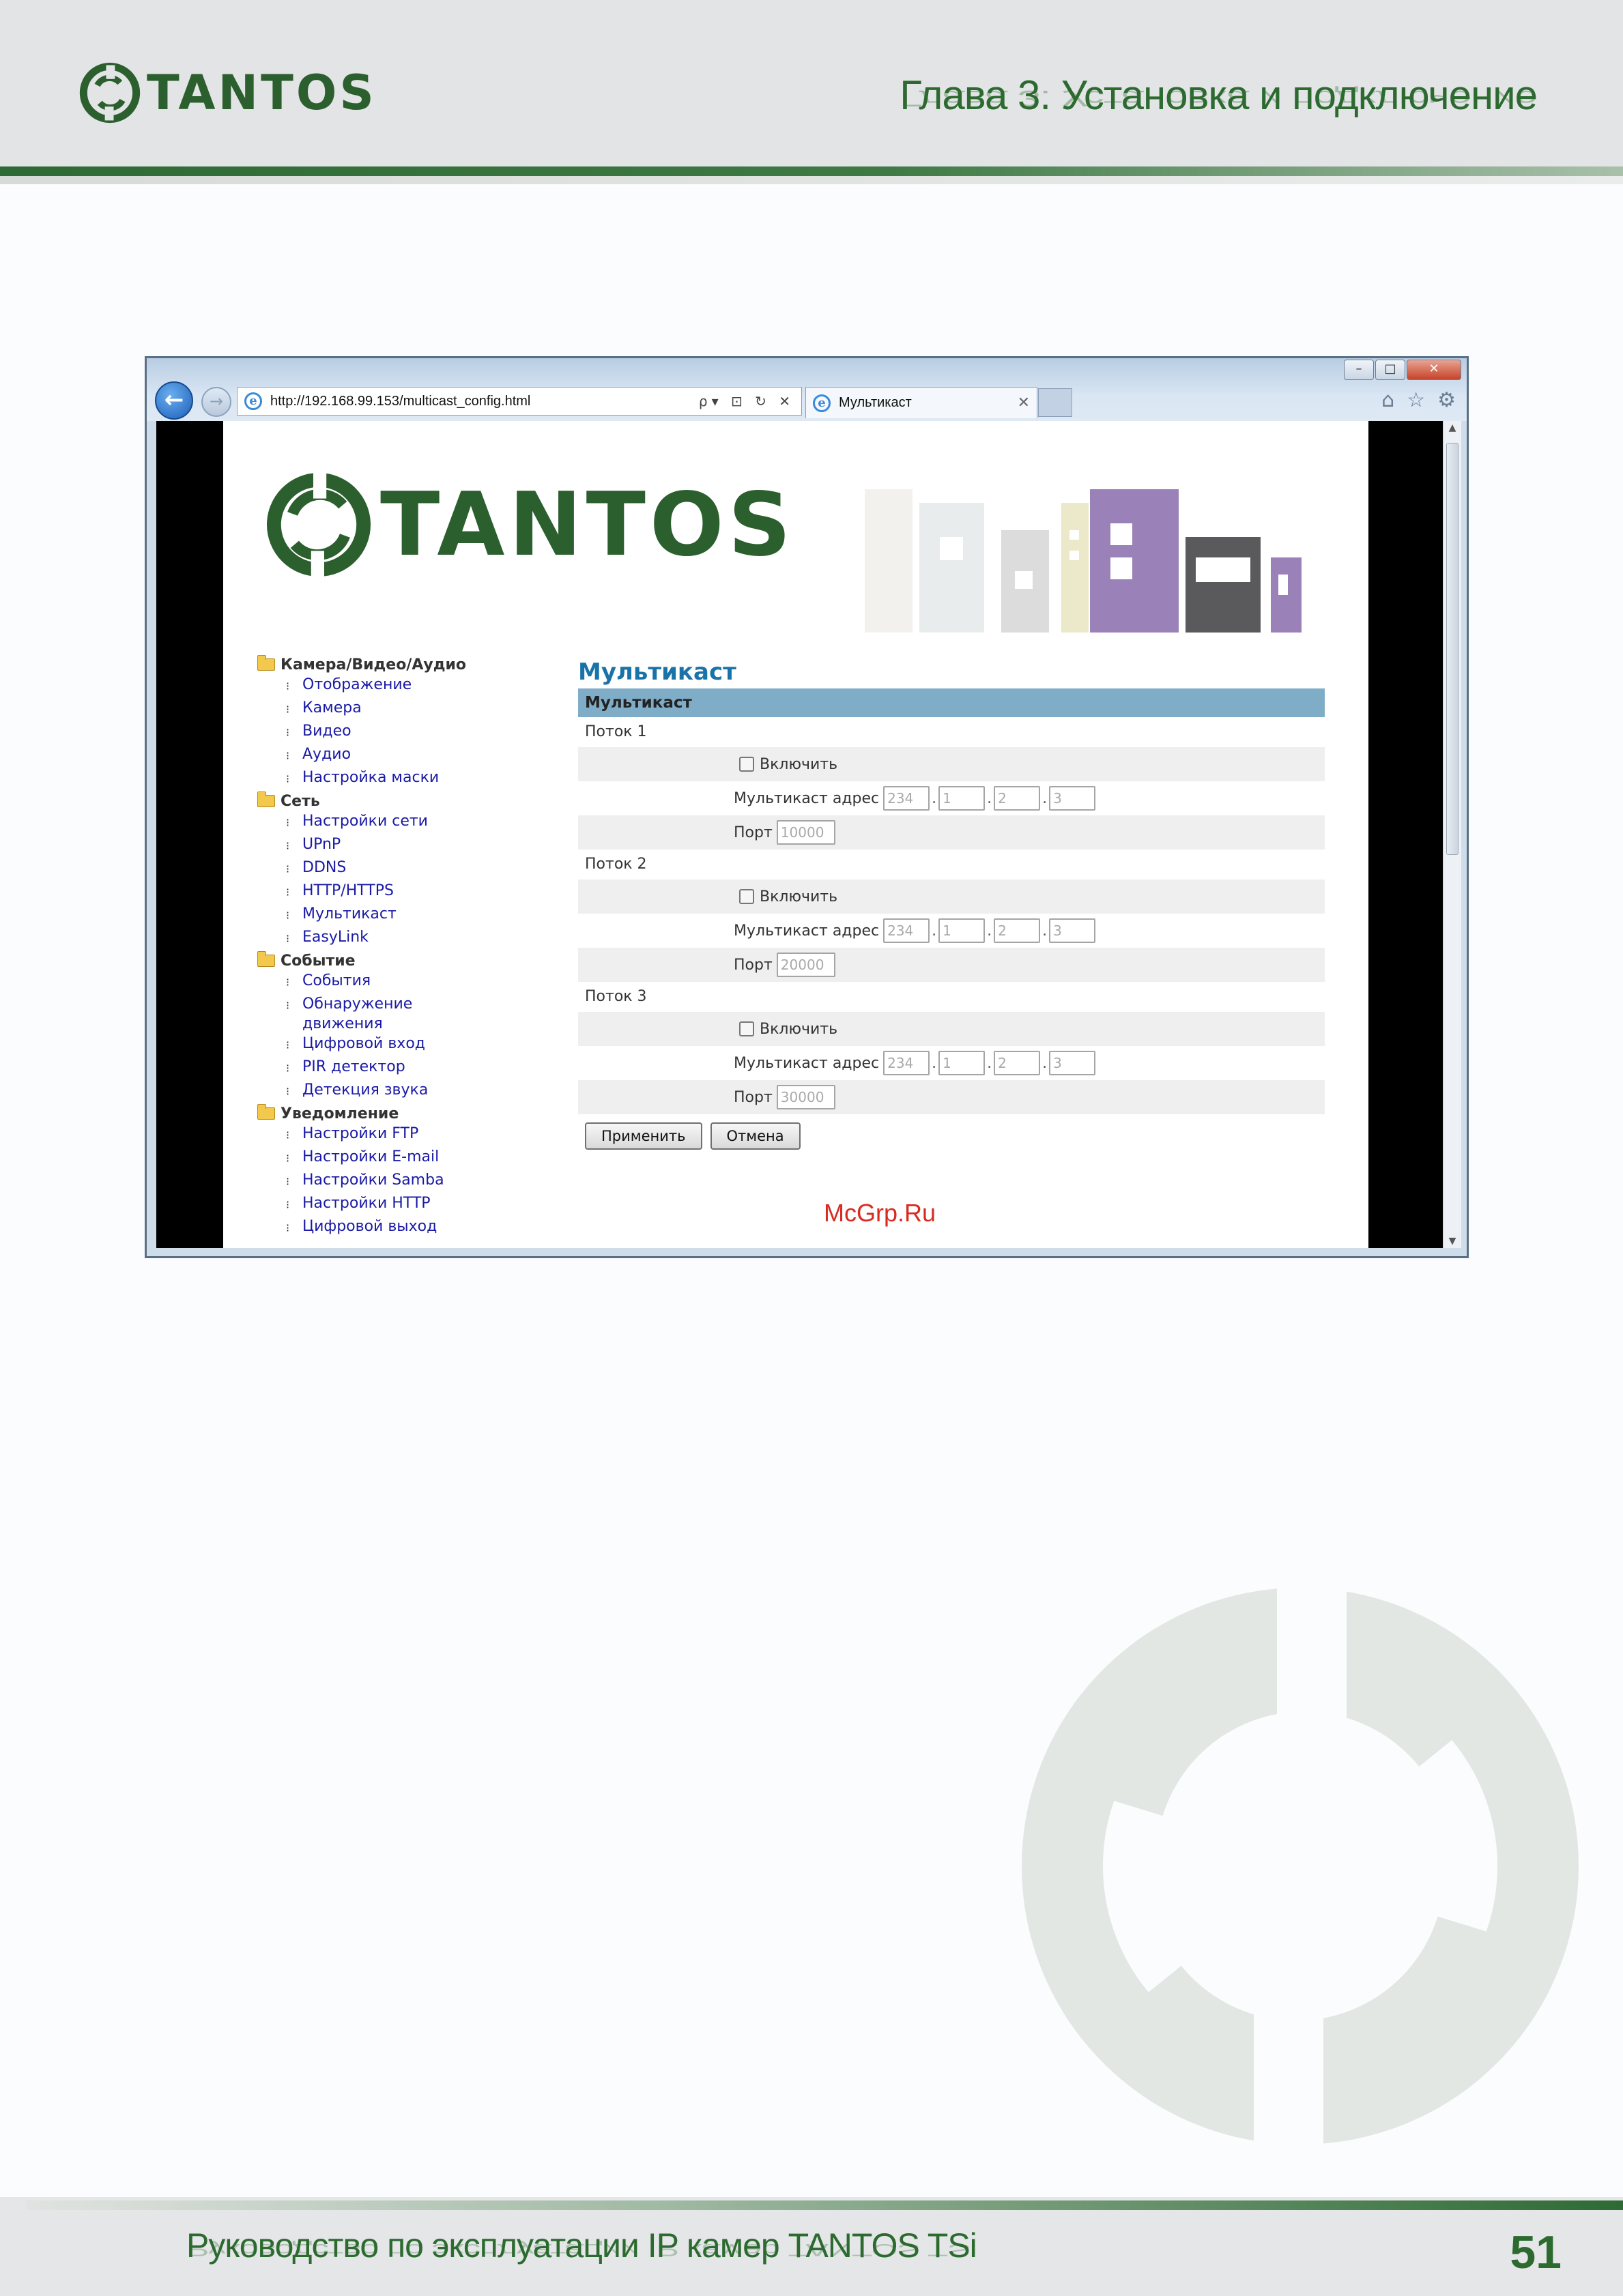  Describe the element at coordinates (377, 1014) in the screenshot. I see `nav-item-label: Обнаружение движения` at that location.